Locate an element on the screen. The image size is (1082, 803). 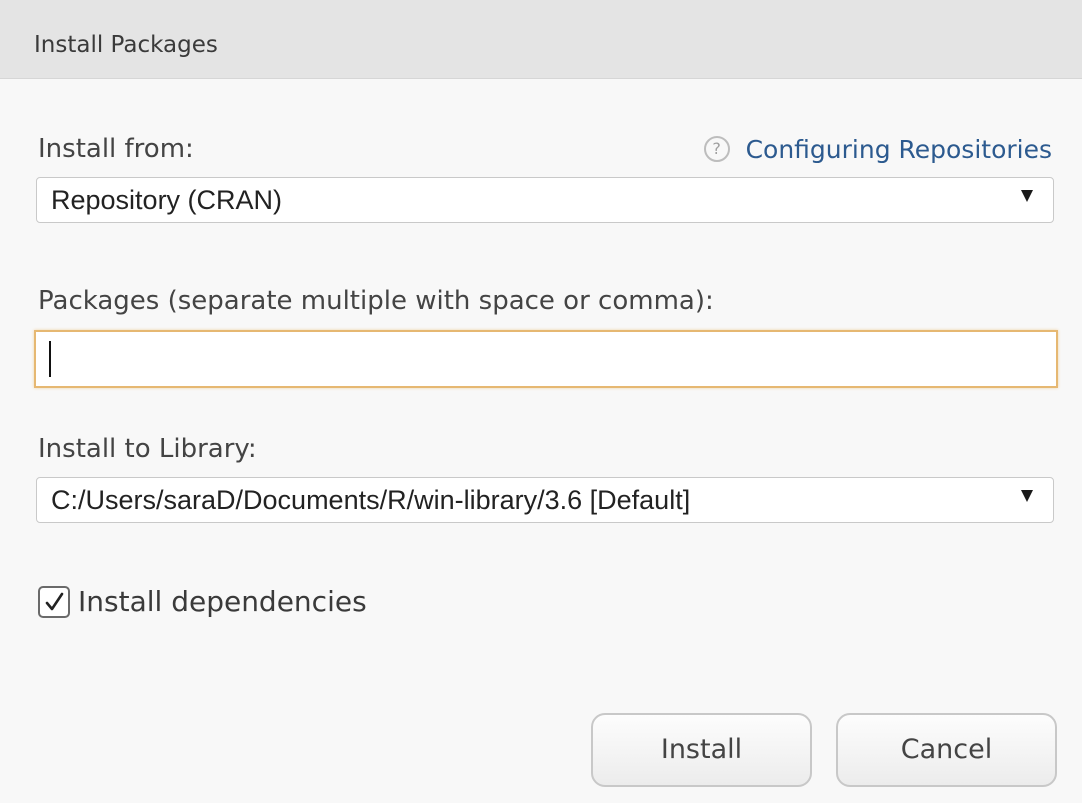
install-button: Install is located at coordinates (701, 750).